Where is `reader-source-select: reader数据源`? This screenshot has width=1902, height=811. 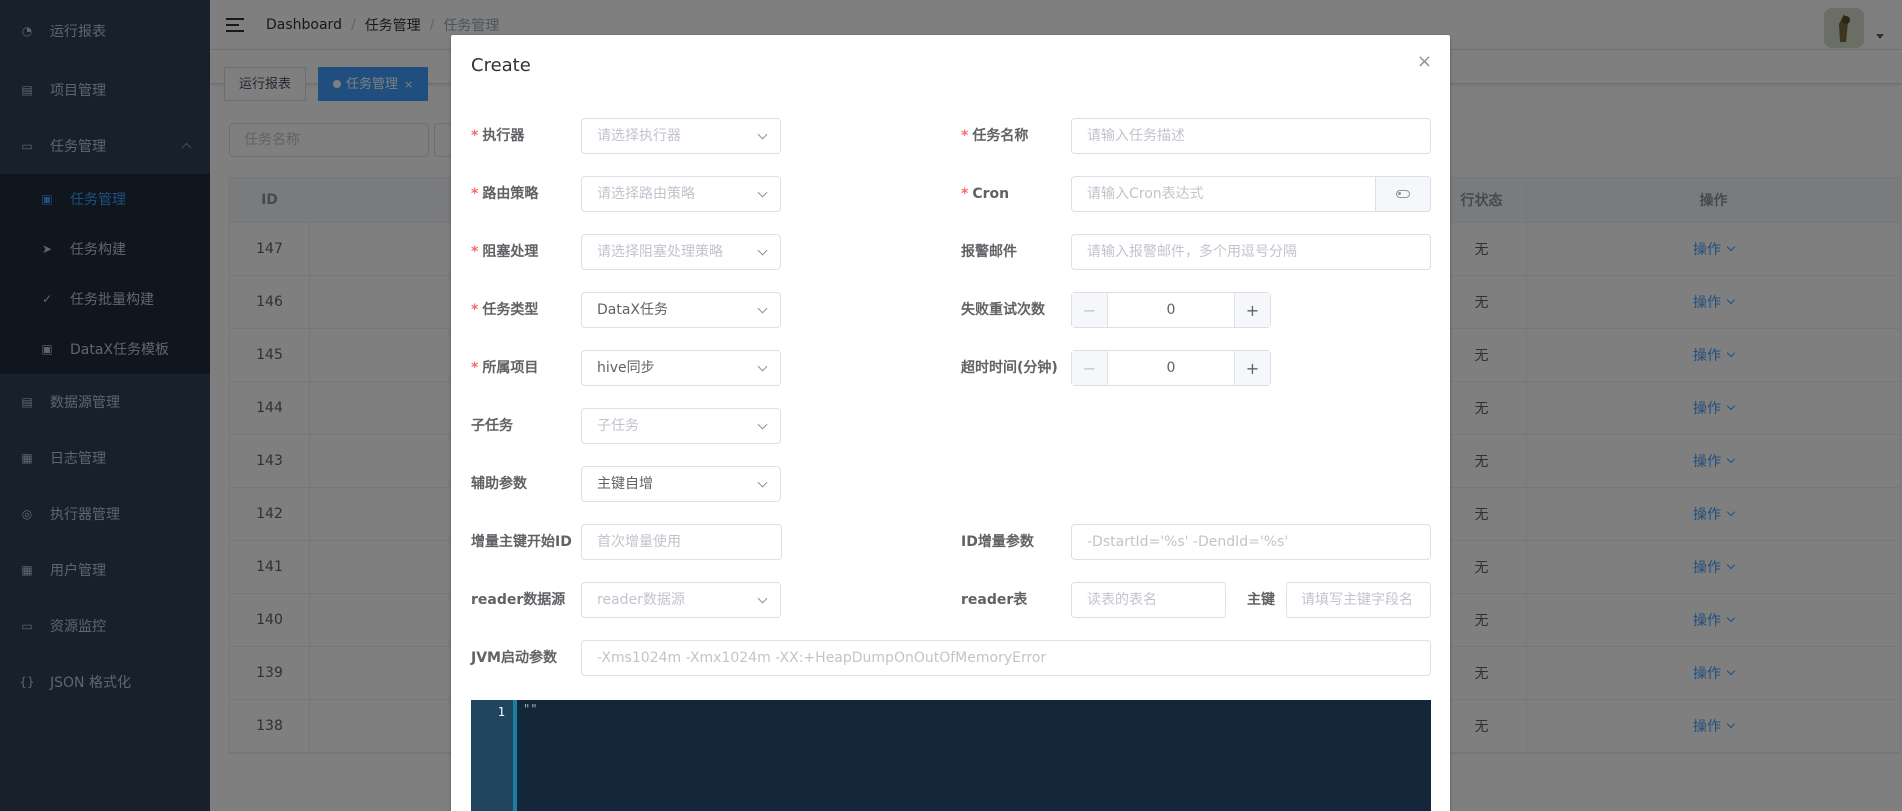
reader-source-select: reader数据源 is located at coordinates (681, 600).